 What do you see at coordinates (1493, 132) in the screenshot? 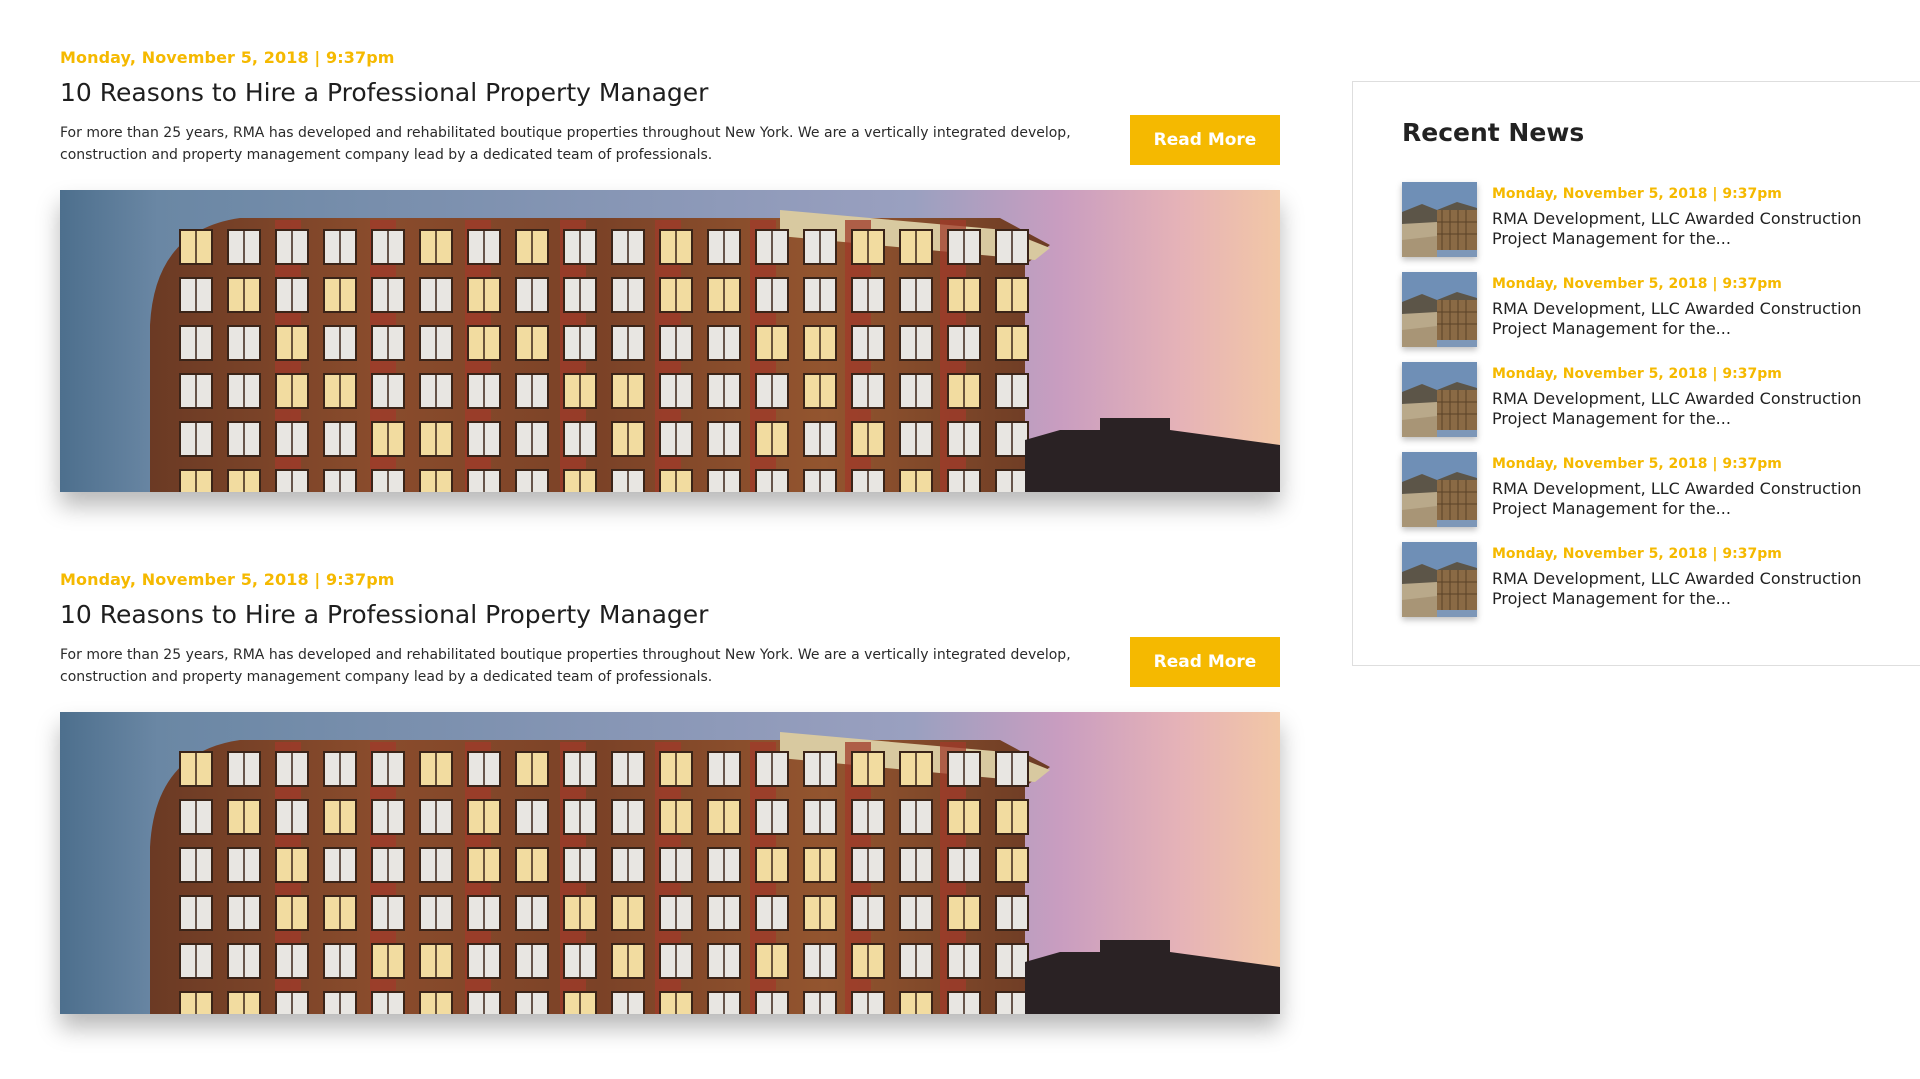
I see `sidebar-title: Recent News` at bounding box center [1493, 132].